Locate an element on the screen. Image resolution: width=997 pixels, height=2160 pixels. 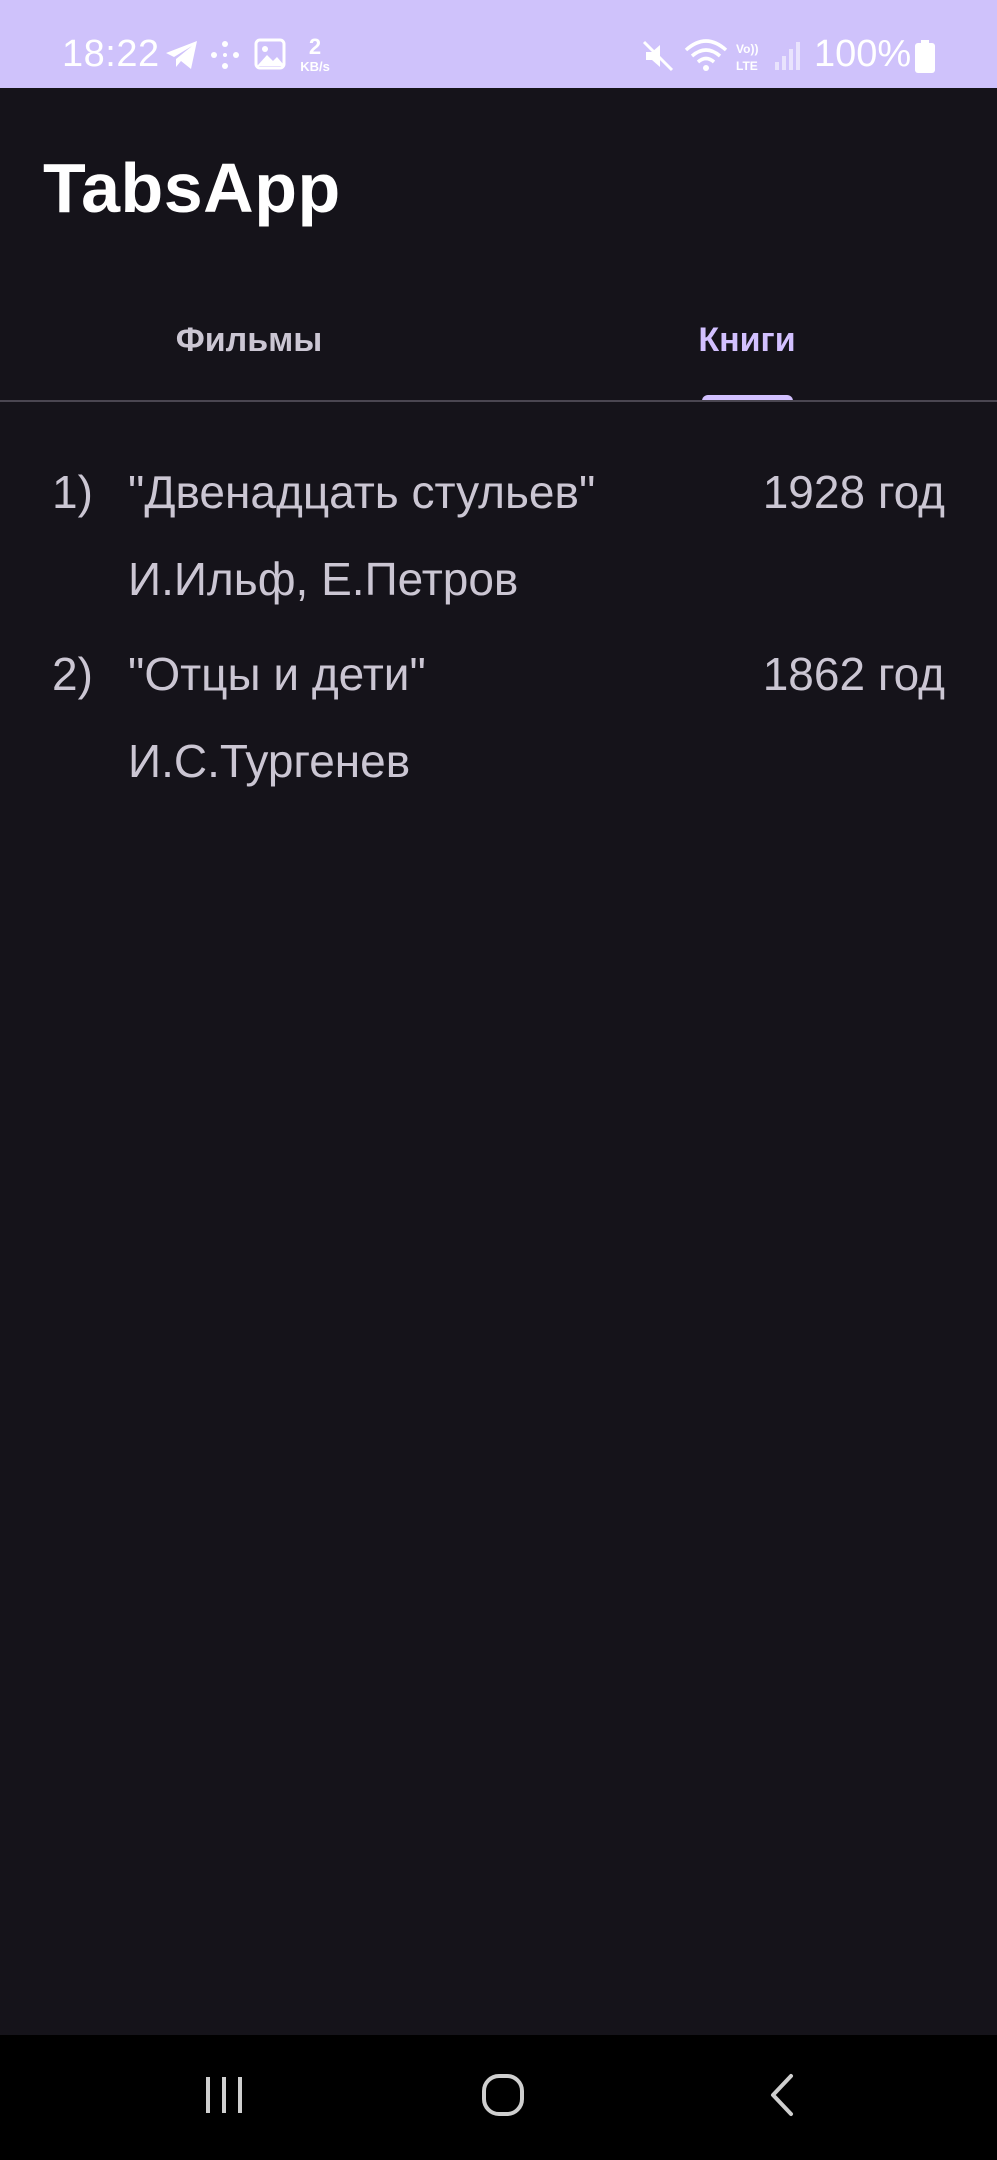
svg-text: LTE is located at coordinates (747, 66).